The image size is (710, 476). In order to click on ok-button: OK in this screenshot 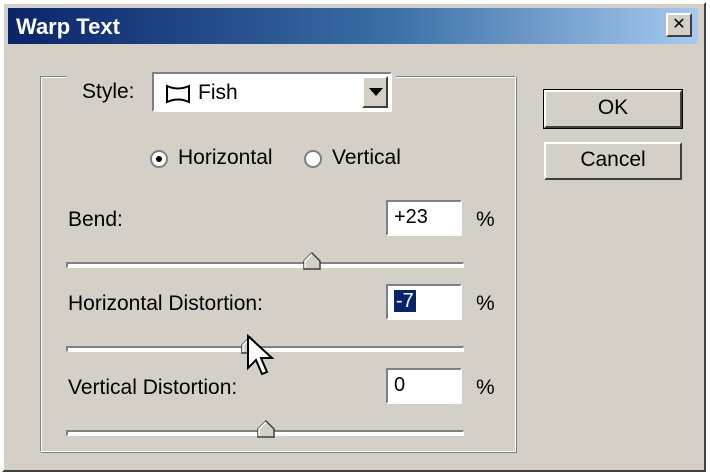, I will do `click(613, 109)`.